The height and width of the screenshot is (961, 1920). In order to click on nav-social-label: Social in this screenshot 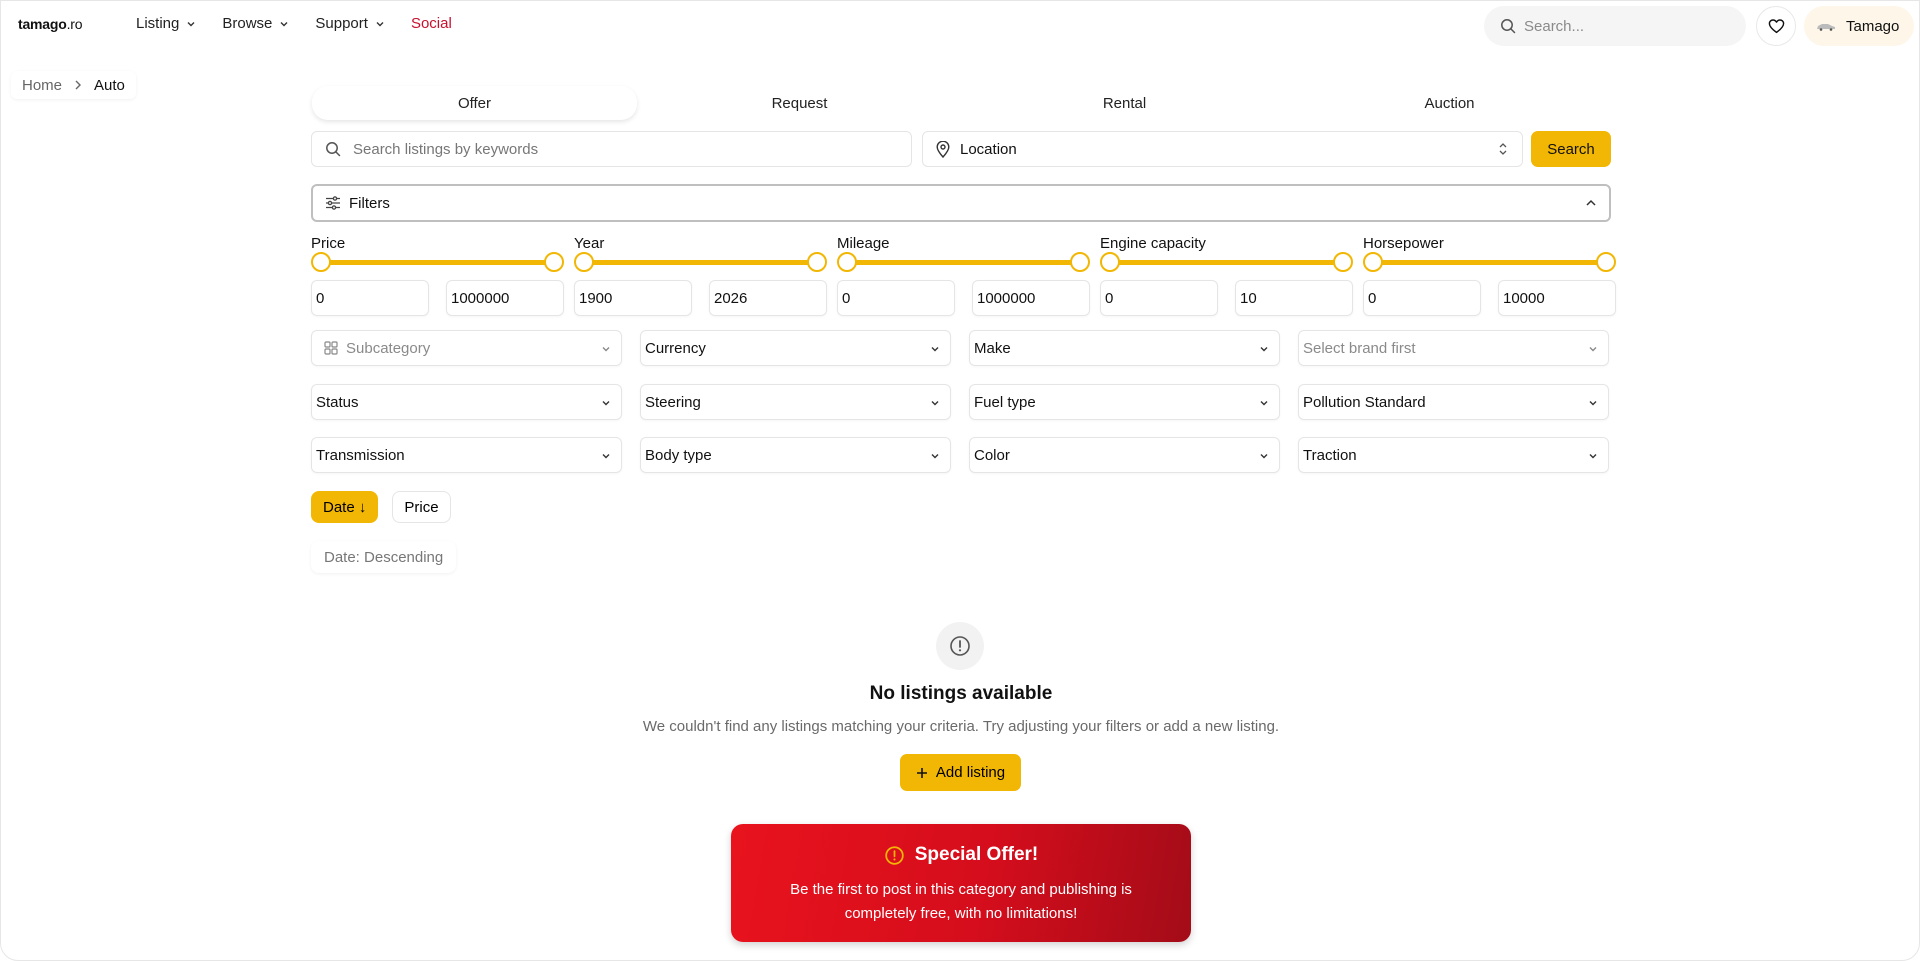, I will do `click(431, 23)`.